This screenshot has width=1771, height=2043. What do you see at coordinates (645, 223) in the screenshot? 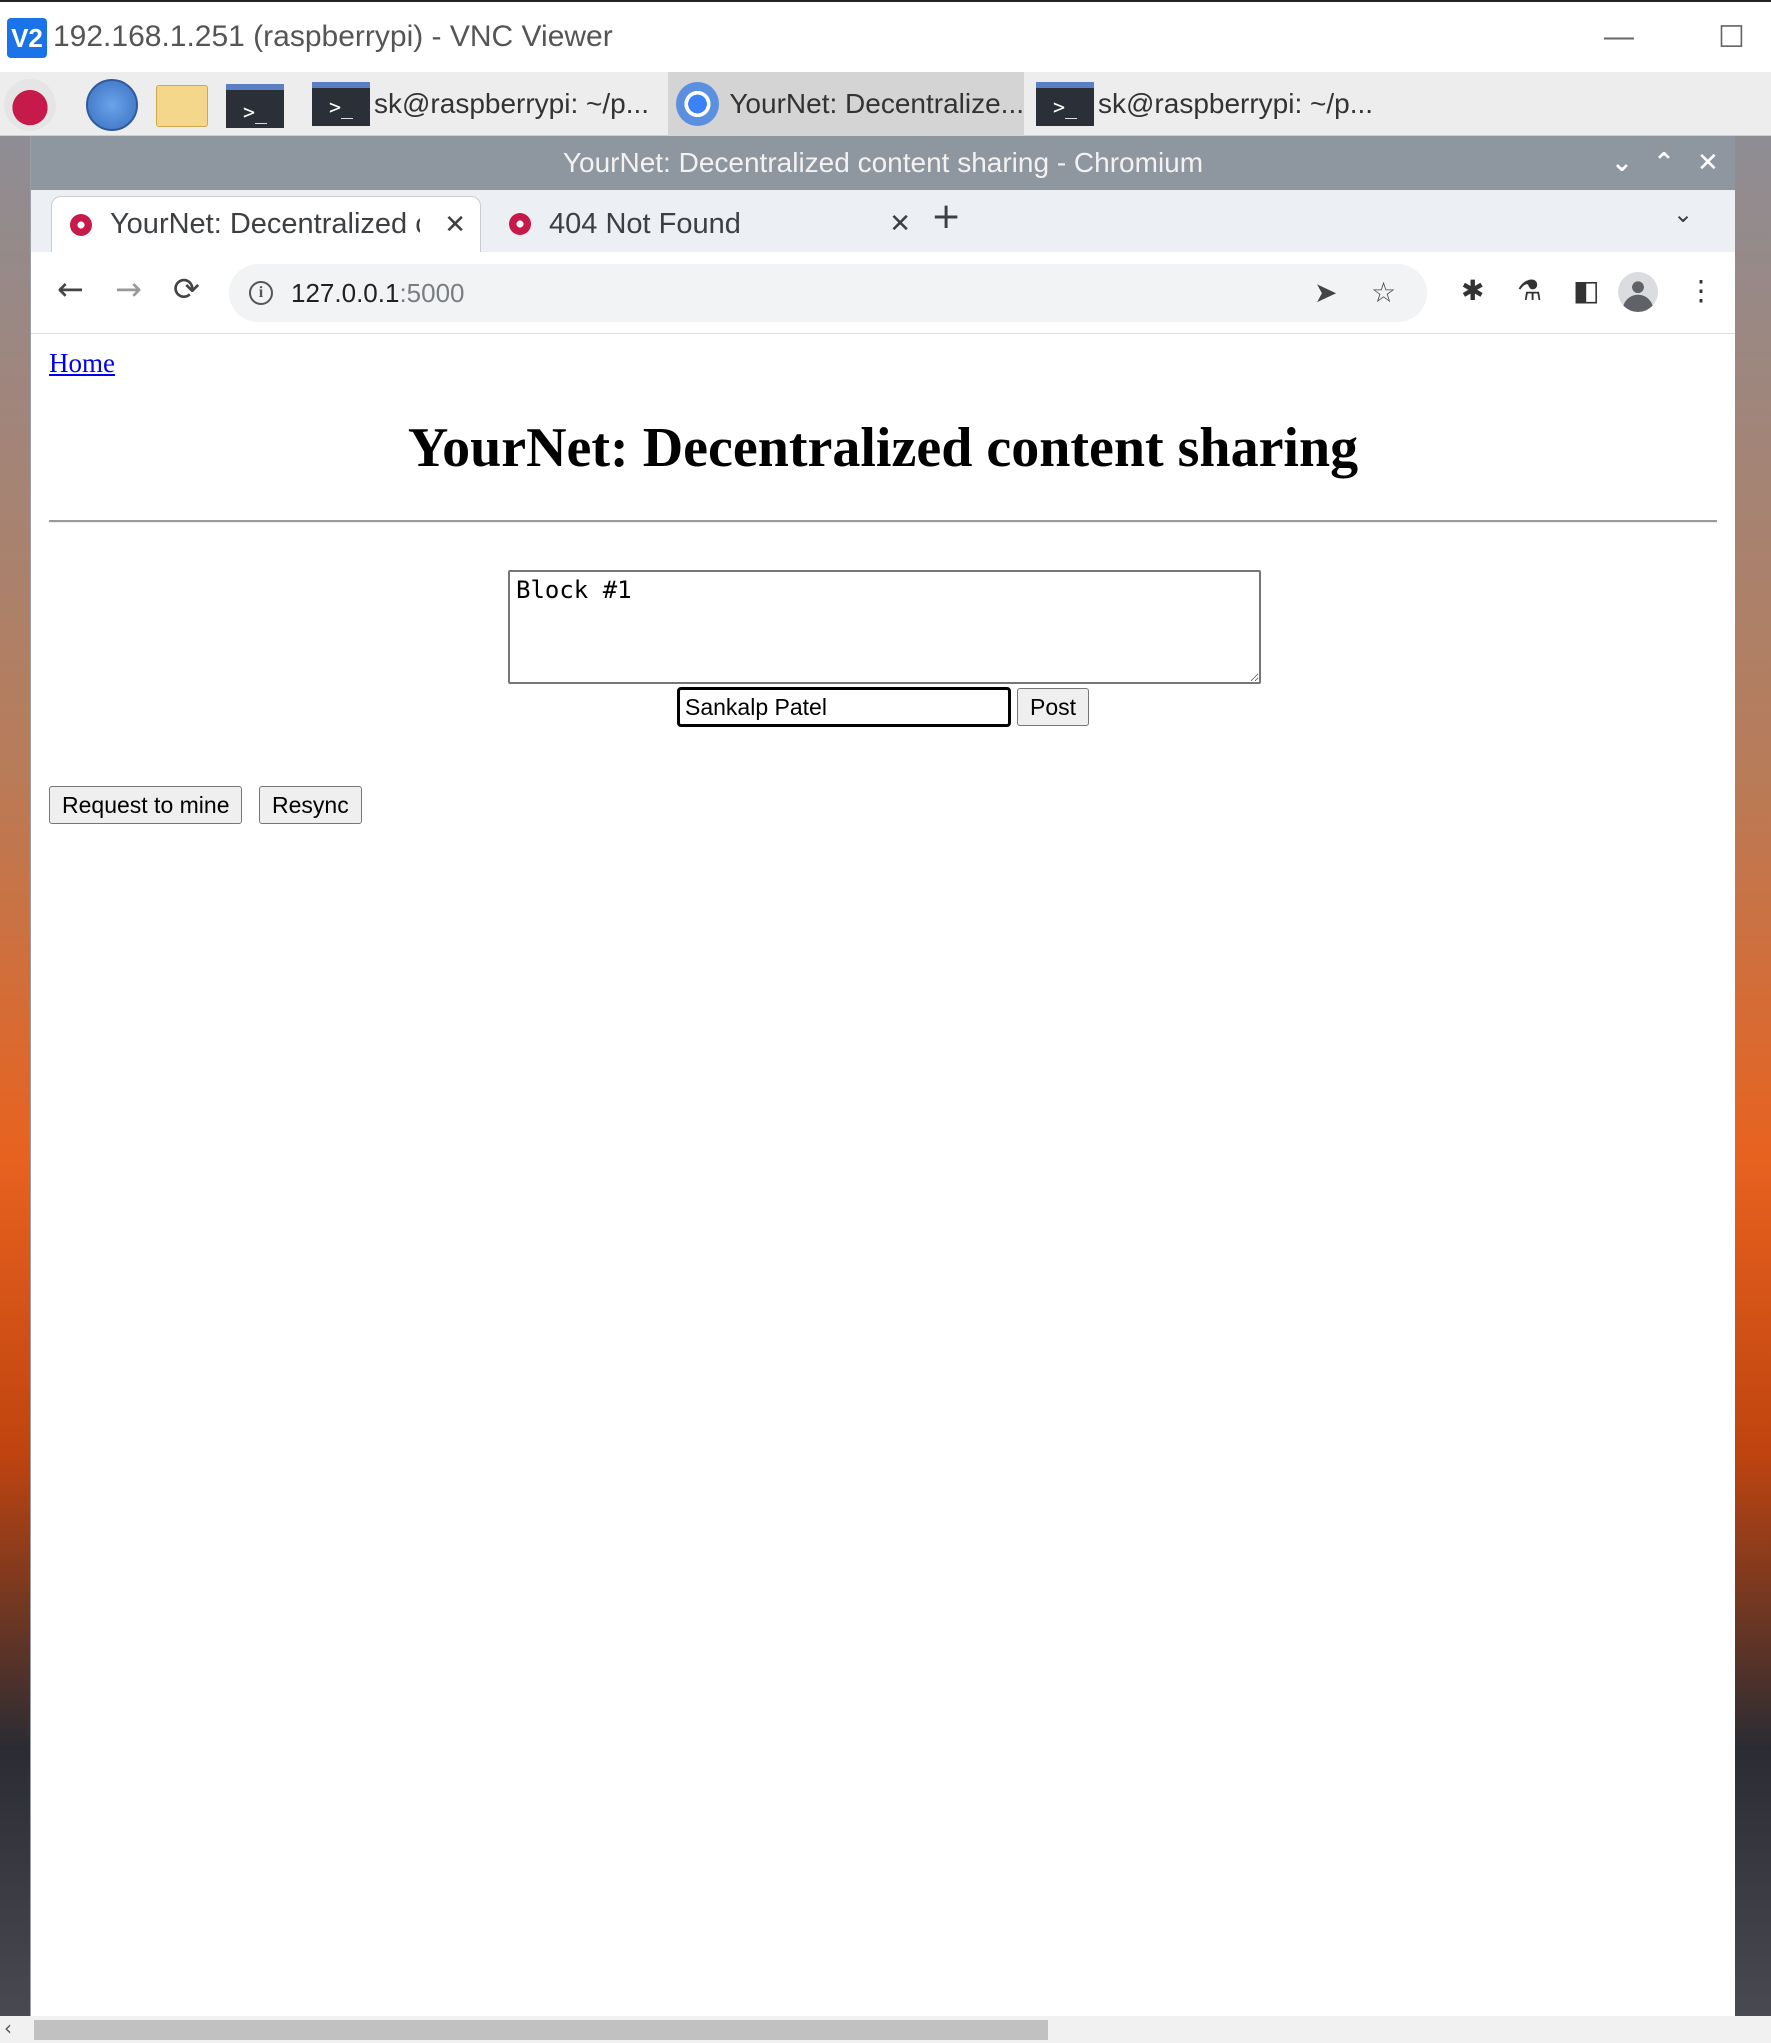
I see `tab-label: 404 Not Found` at bounding box center [645, 223].